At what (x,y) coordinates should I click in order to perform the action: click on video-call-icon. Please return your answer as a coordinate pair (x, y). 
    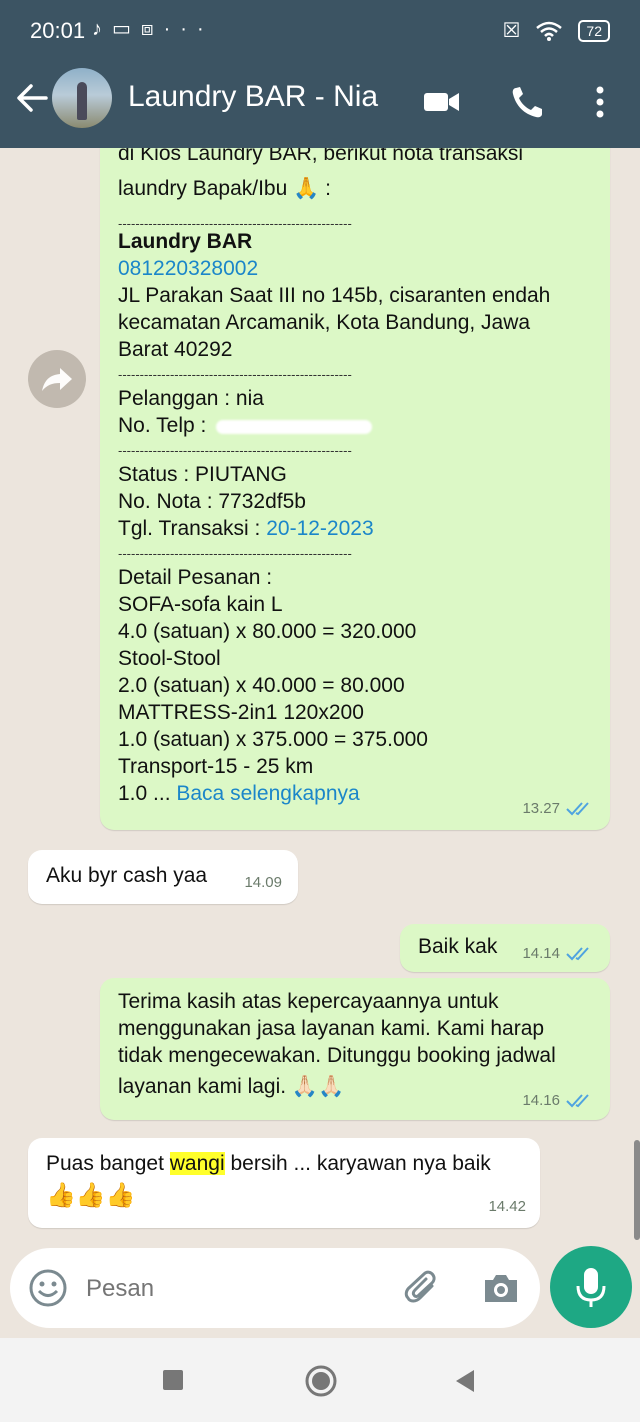
    Looking at the image, I should click on (442, 102).